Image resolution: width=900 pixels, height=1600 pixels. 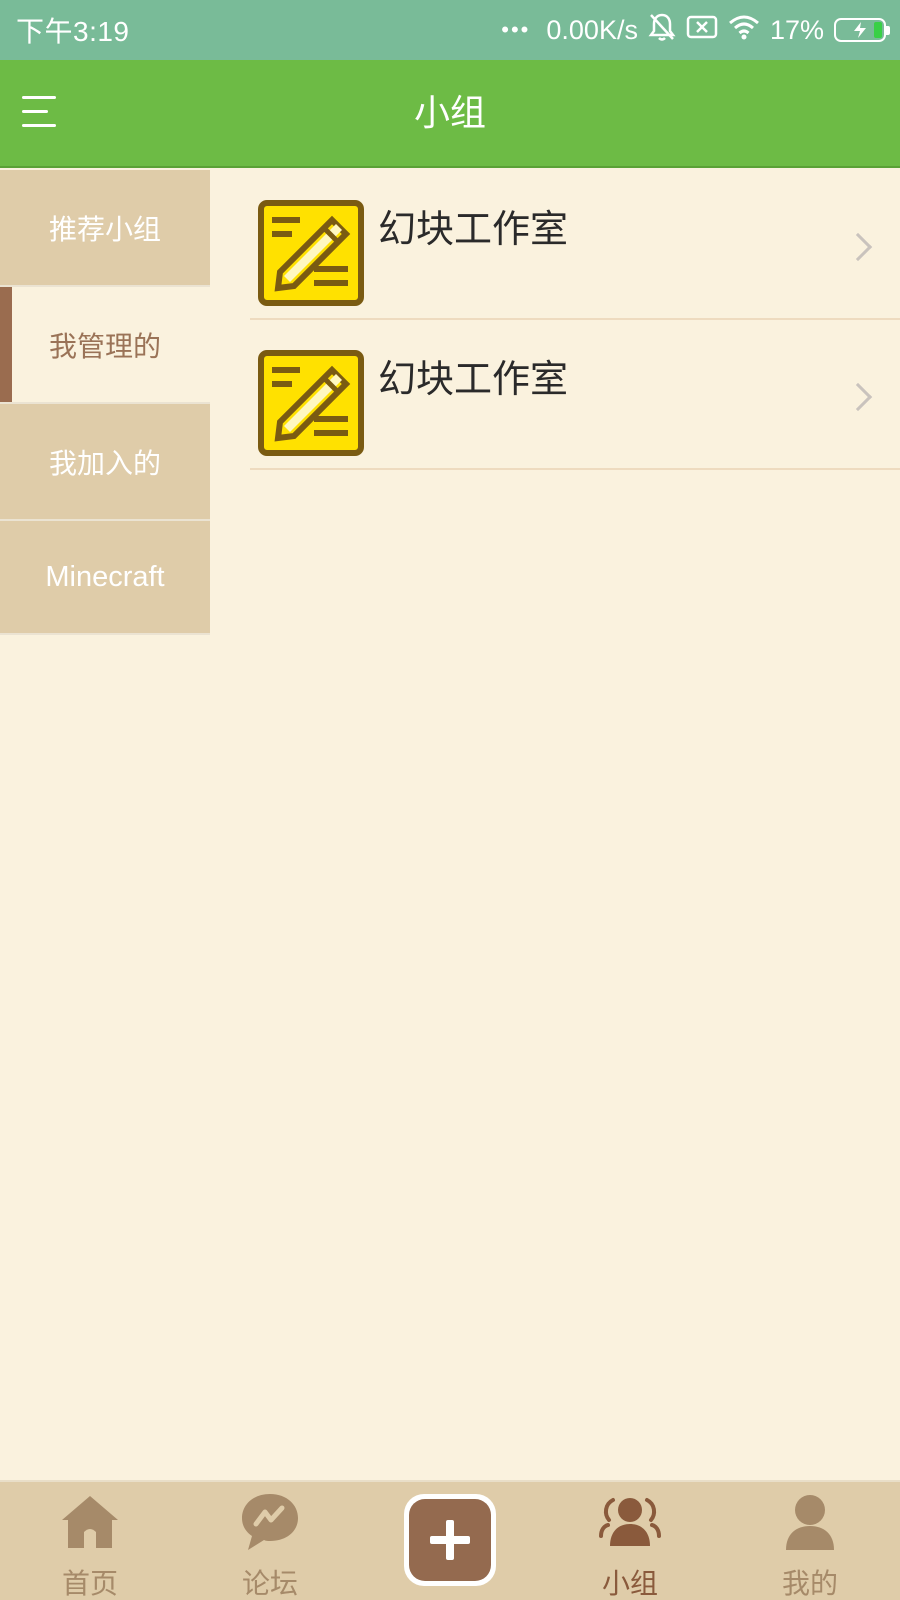 I want to click on group-icon, so click(x=630, y=1522).